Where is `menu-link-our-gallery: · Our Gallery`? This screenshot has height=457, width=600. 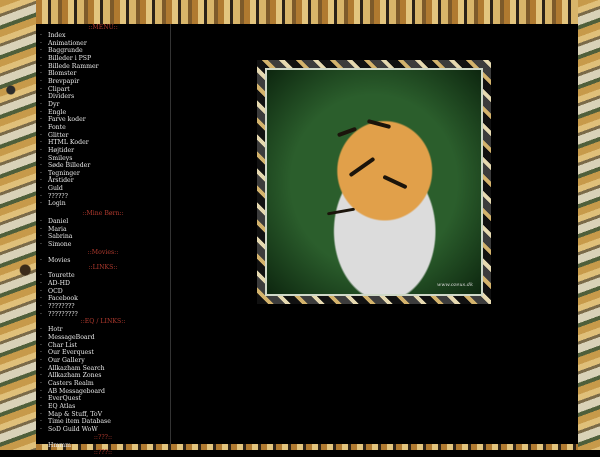
menu-link-our-gallery: · Our Gallery is located at coordinates (103, 361).